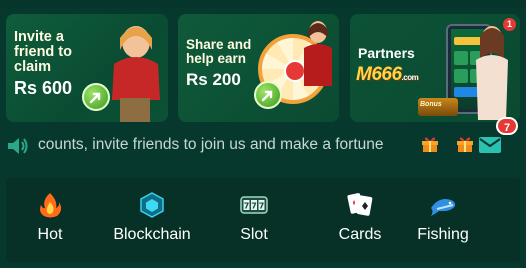  What do you see at coordinates (443, 234) in the screenshot?
I see `category-label: Fishing` at bounding box center [443, 234].